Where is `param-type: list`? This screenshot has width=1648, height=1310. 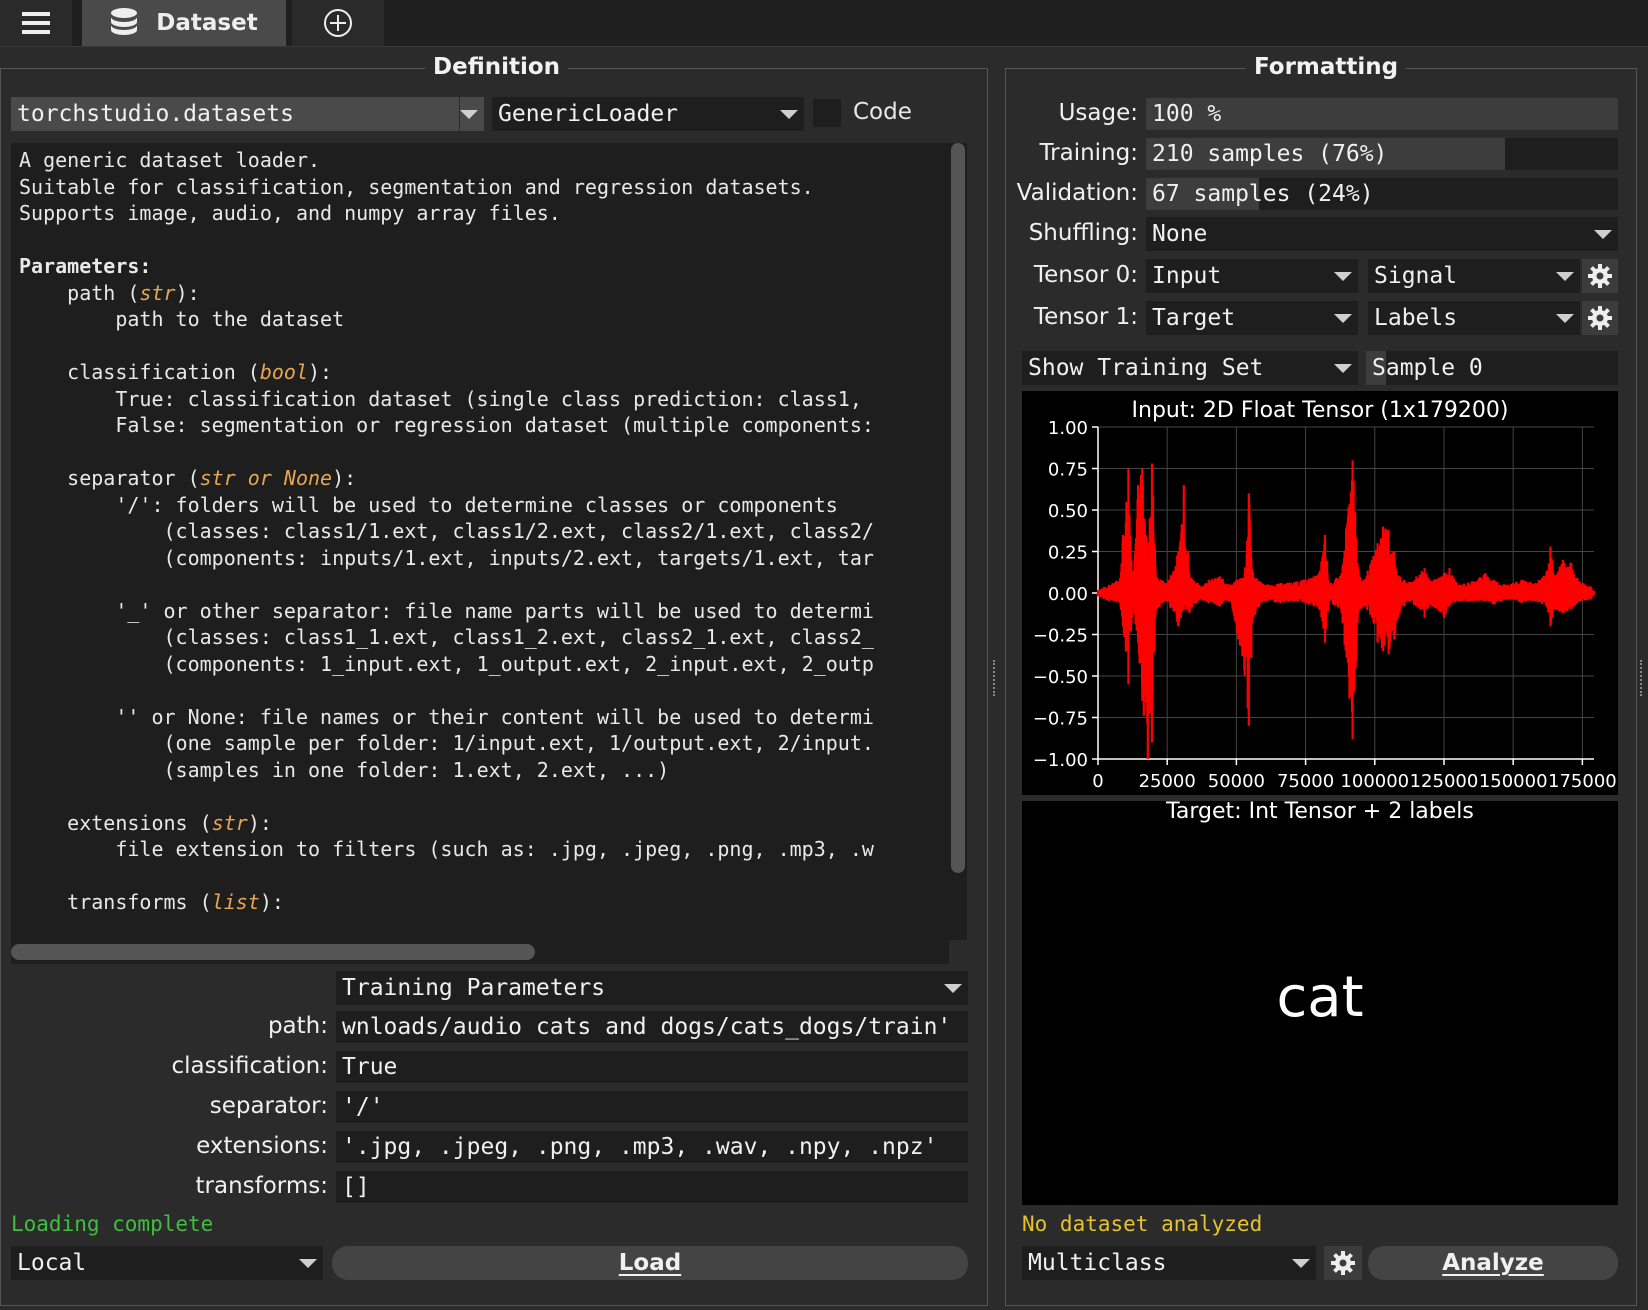
param-type: list is located at coordinates (235, 902).